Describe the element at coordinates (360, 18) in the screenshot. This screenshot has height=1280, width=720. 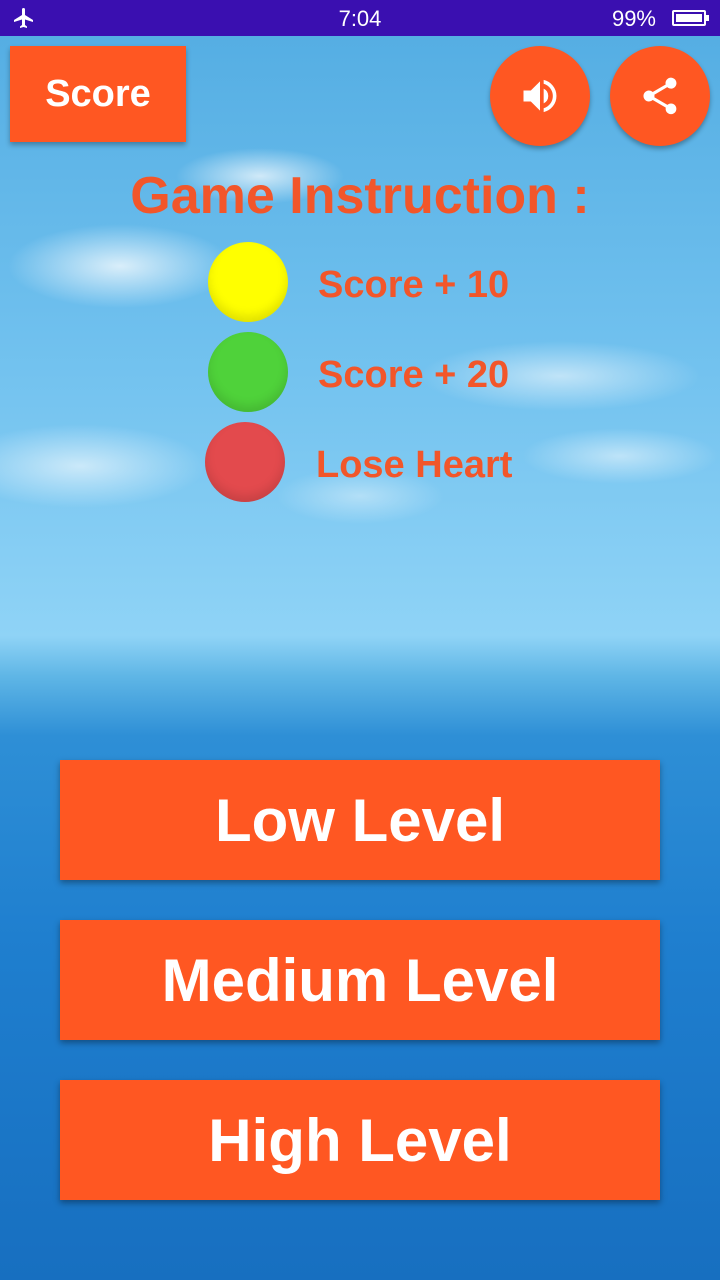
I see `status-bar: 7:04 99%` at that location.